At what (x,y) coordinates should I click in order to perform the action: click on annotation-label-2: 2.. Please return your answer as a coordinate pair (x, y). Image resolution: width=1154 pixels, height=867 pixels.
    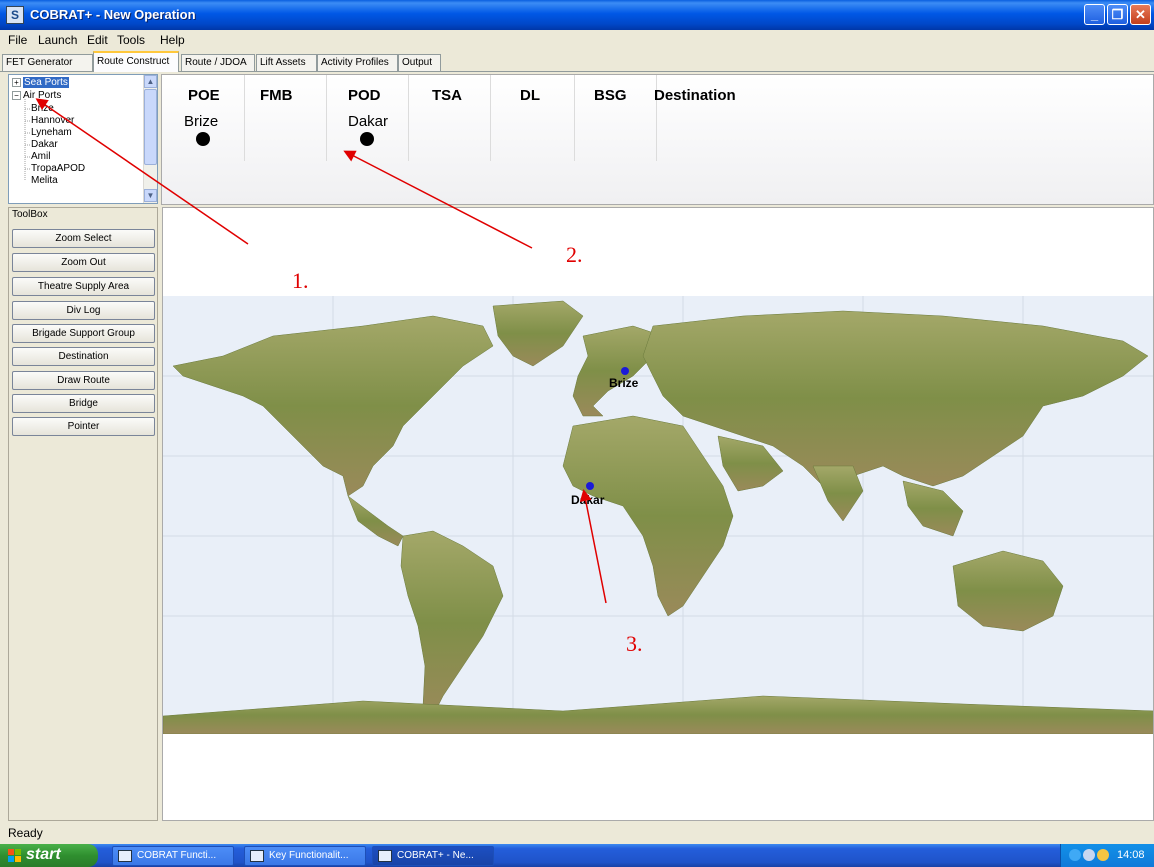
    Looking at the image, I should click on (574, 254).